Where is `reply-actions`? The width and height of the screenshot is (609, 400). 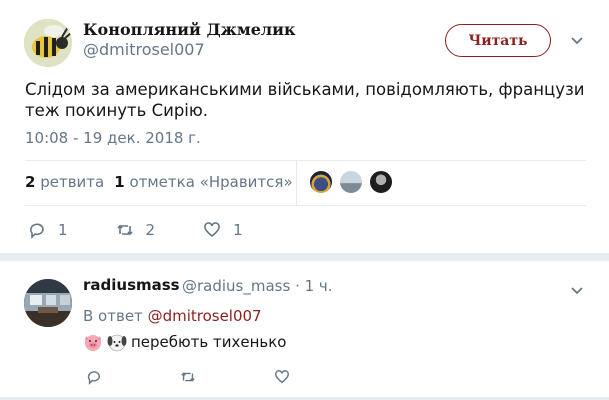 reply-actions is located at coordinates (188, 377).